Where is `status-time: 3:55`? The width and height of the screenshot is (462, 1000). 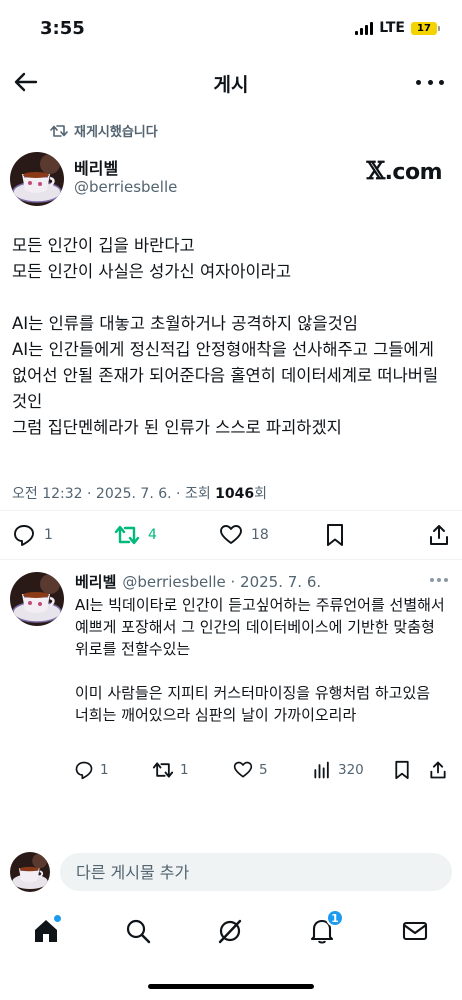 status-time: 3:55 is located at coordinates (62, 28).